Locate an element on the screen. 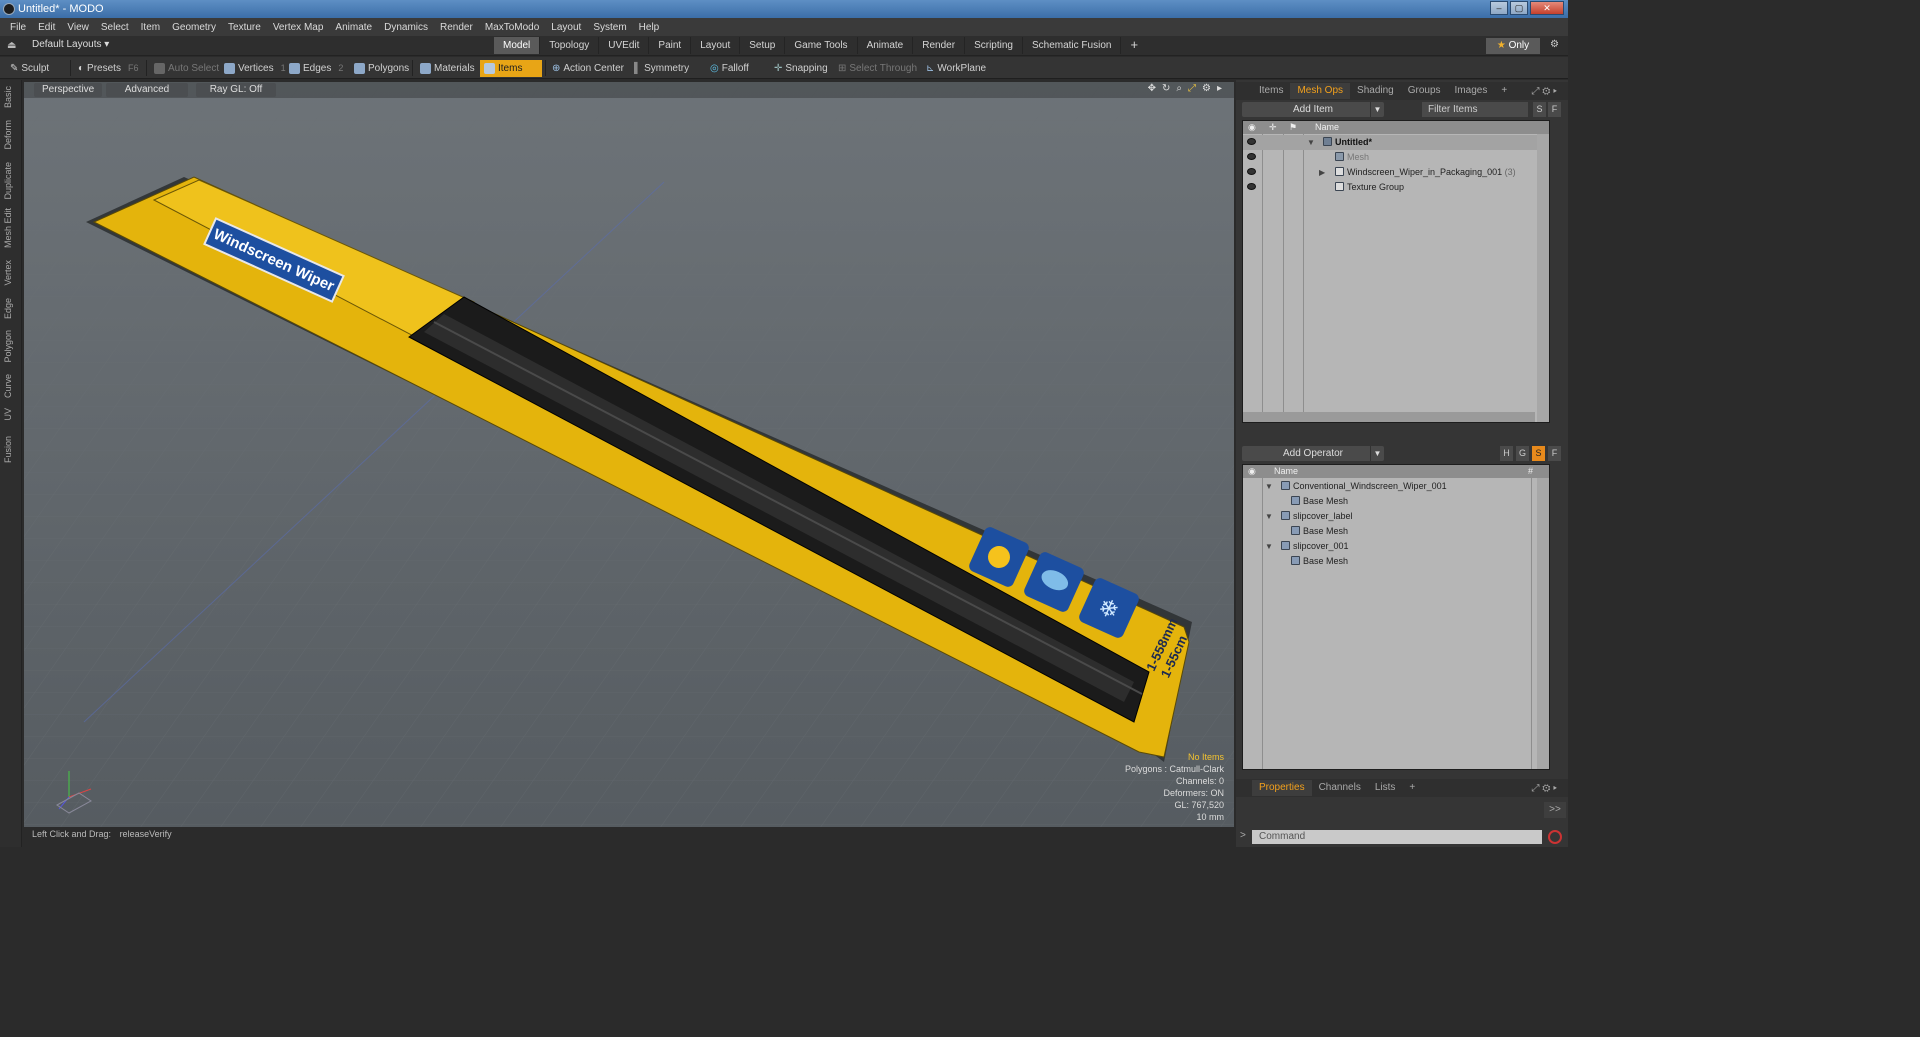 Image resolution: width=1920 pixels, height=1037 pixels. add-properties-tab-button: + is located at coordinates (1412, 788).